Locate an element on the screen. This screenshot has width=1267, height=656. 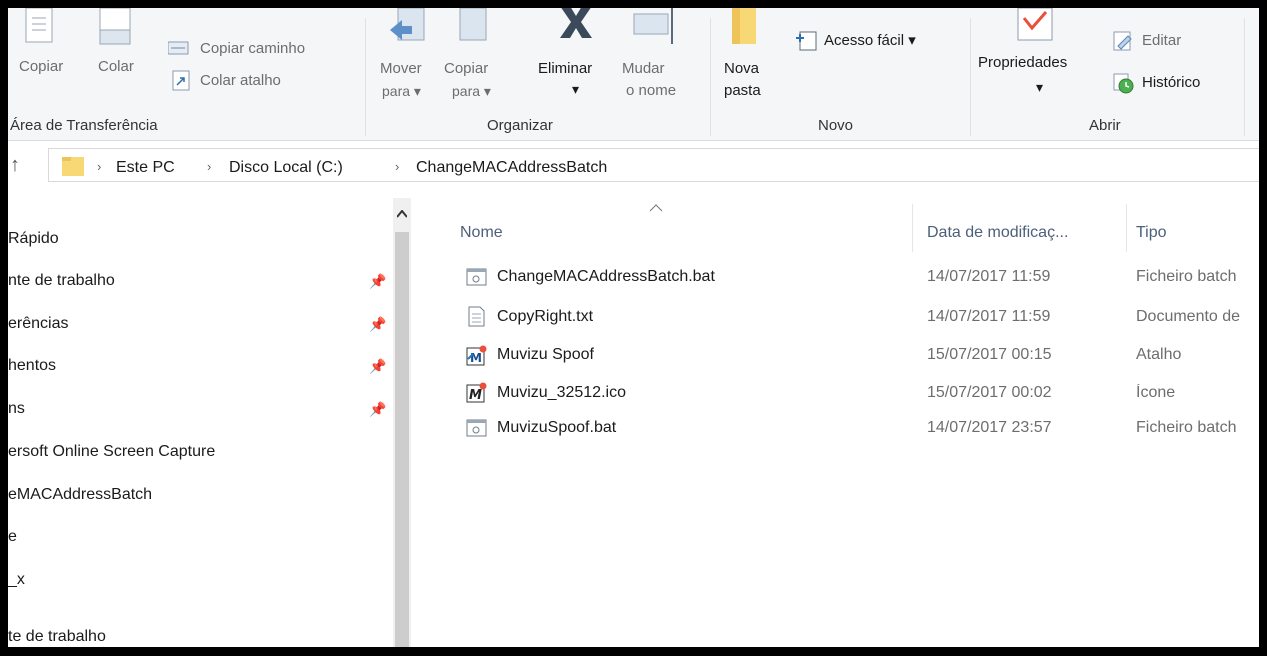
history-icon is located at coordinates (1123, 83).